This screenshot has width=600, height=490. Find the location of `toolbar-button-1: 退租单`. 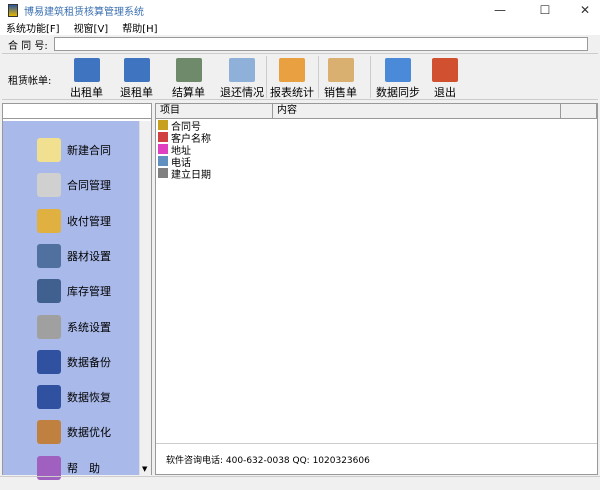

toolbar-button-1: 退租单 is located at coordinates (136, 79).